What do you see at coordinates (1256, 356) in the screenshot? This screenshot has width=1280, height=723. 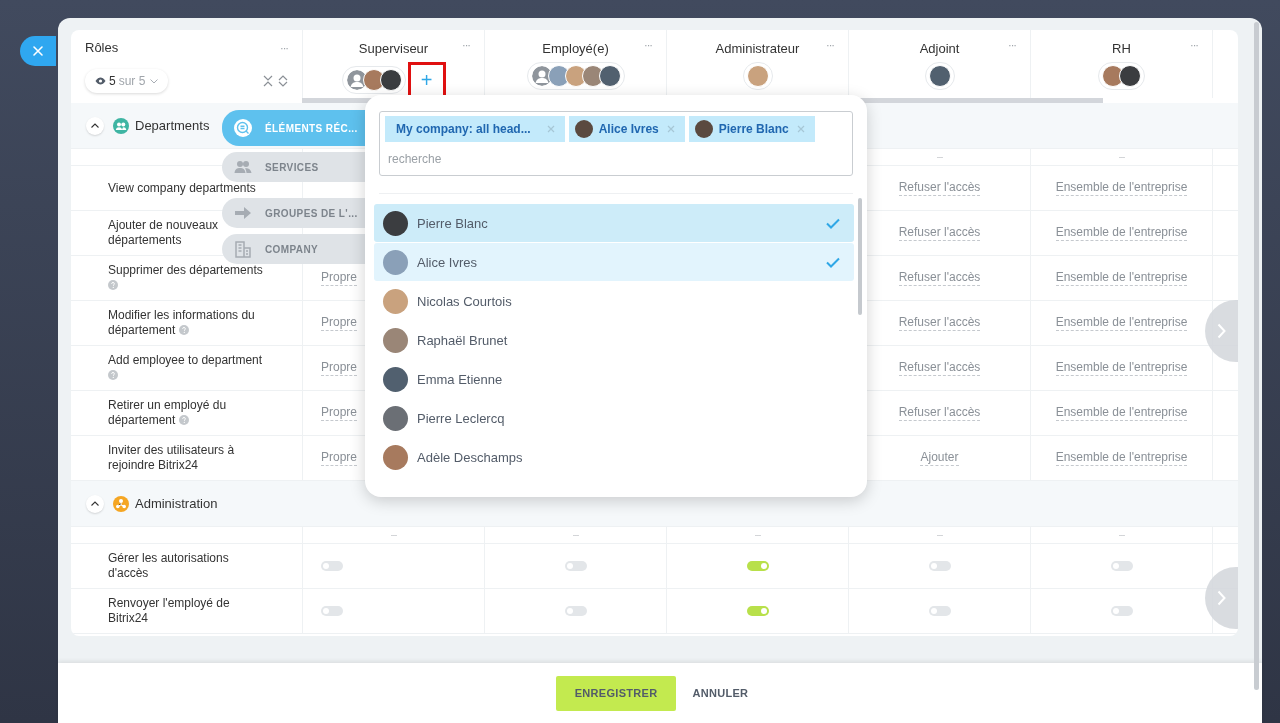 I see `vertical-scrollbar` at bounding box center [1256, 356].